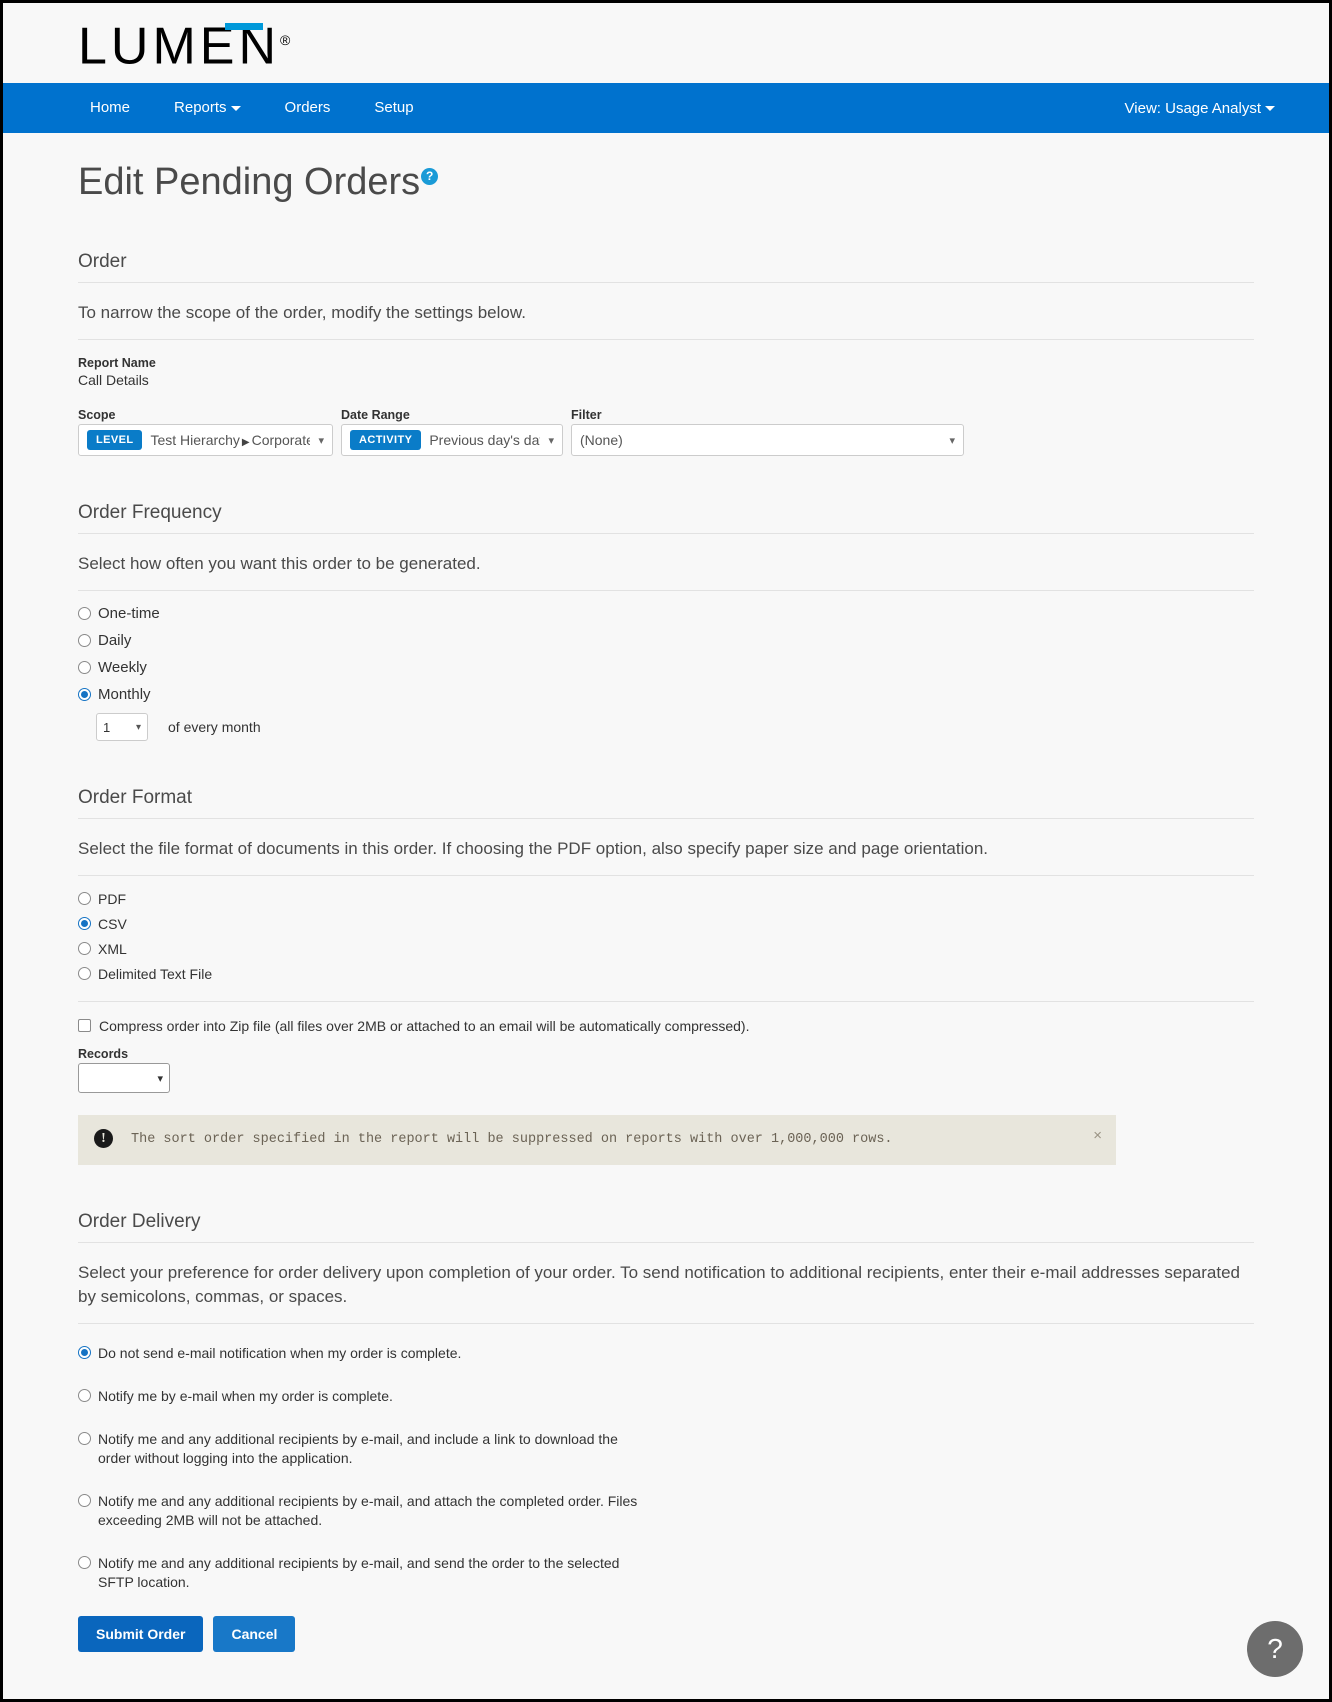 The image size is (1332, 1702). I want to click on format-radio-group: PDF CSV XML Delimited Text File, so click(666, 929).